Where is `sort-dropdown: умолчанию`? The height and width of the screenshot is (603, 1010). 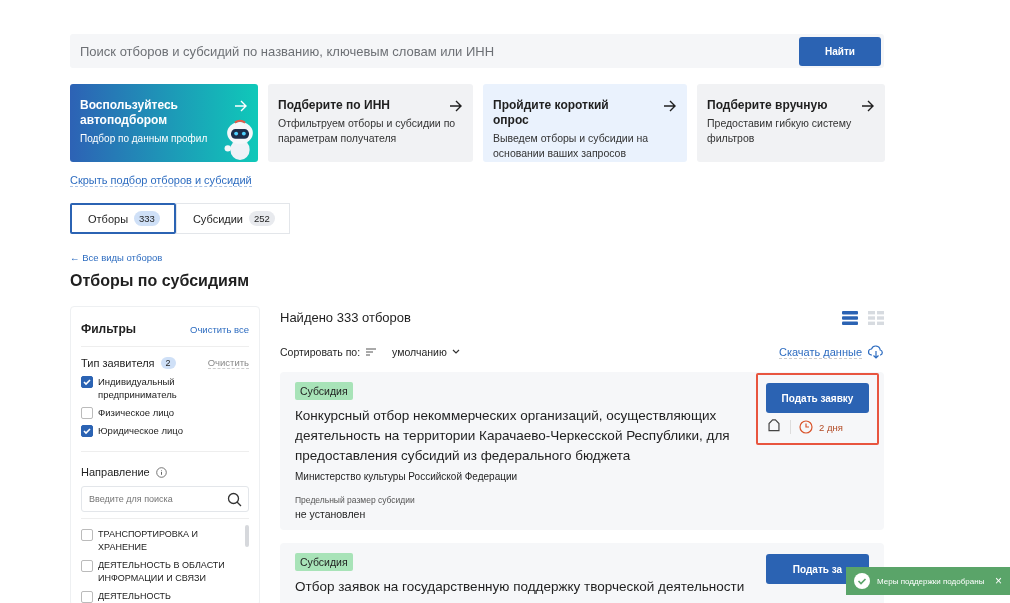
sort-dropdown: умолчанию is located at coordinates (426, 352).